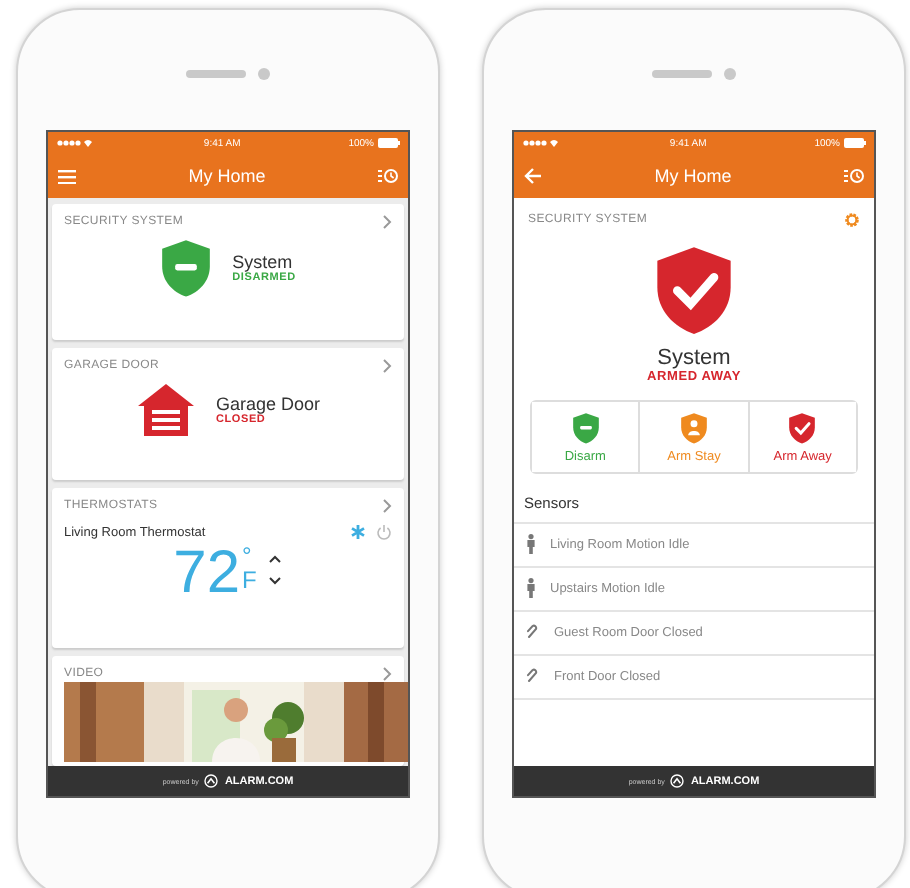 The image size is (910, 888). Describe the element at coordinates (358, 532) in the screenshot. I see `snowflake-icon` at that location.